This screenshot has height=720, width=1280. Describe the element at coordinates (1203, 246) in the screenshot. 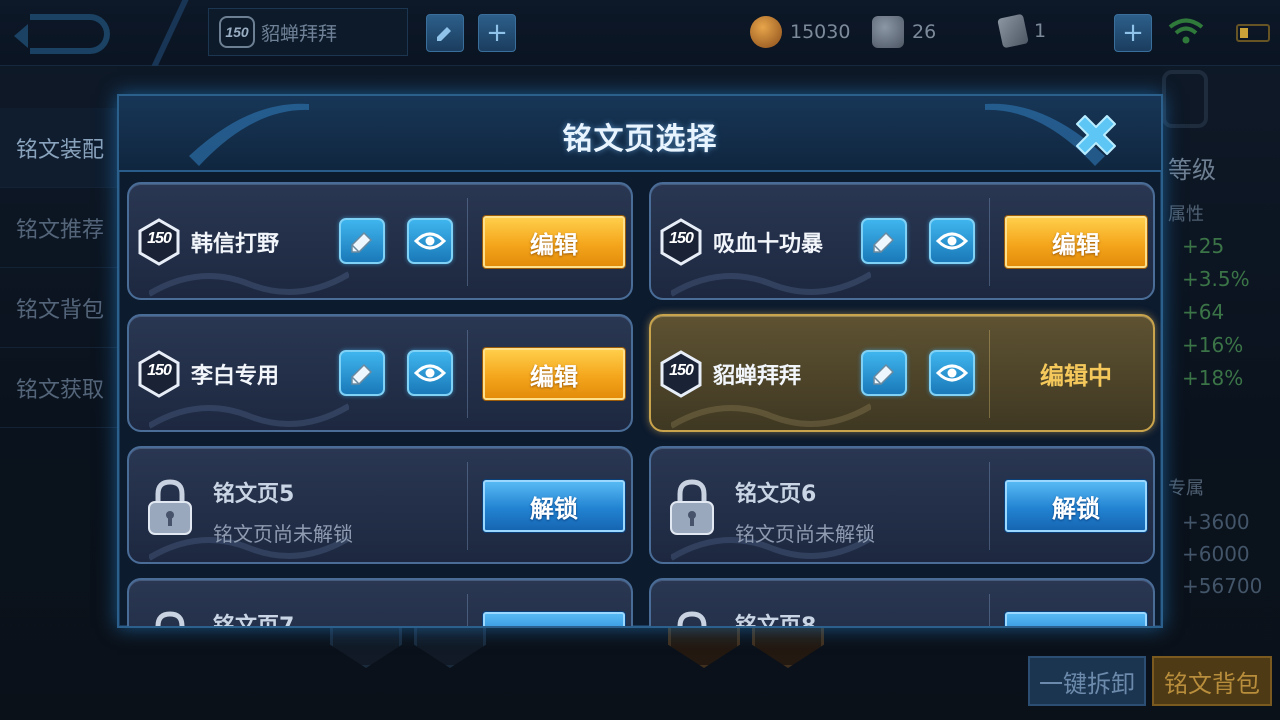

I see `attr-value: +25` at that location.